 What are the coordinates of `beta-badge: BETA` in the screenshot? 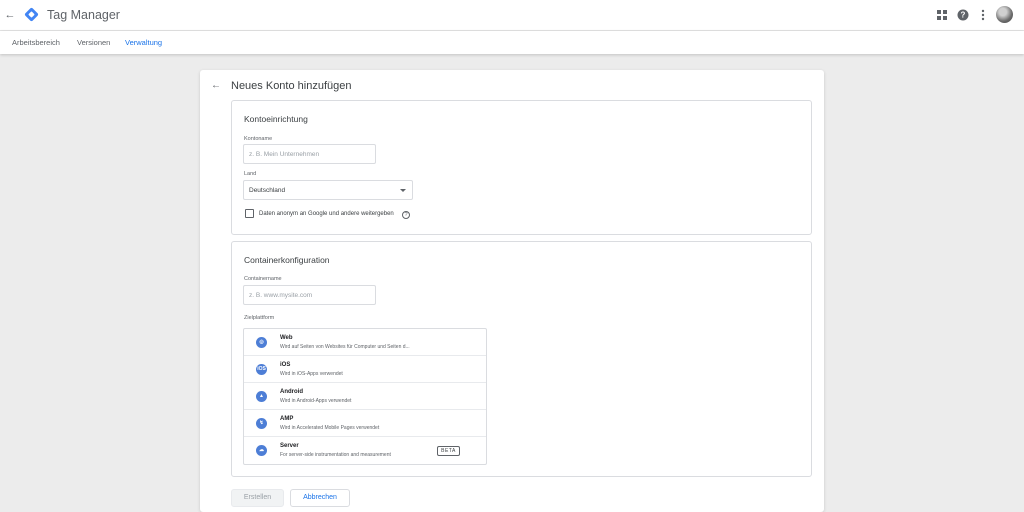 It's located at (448, 451).